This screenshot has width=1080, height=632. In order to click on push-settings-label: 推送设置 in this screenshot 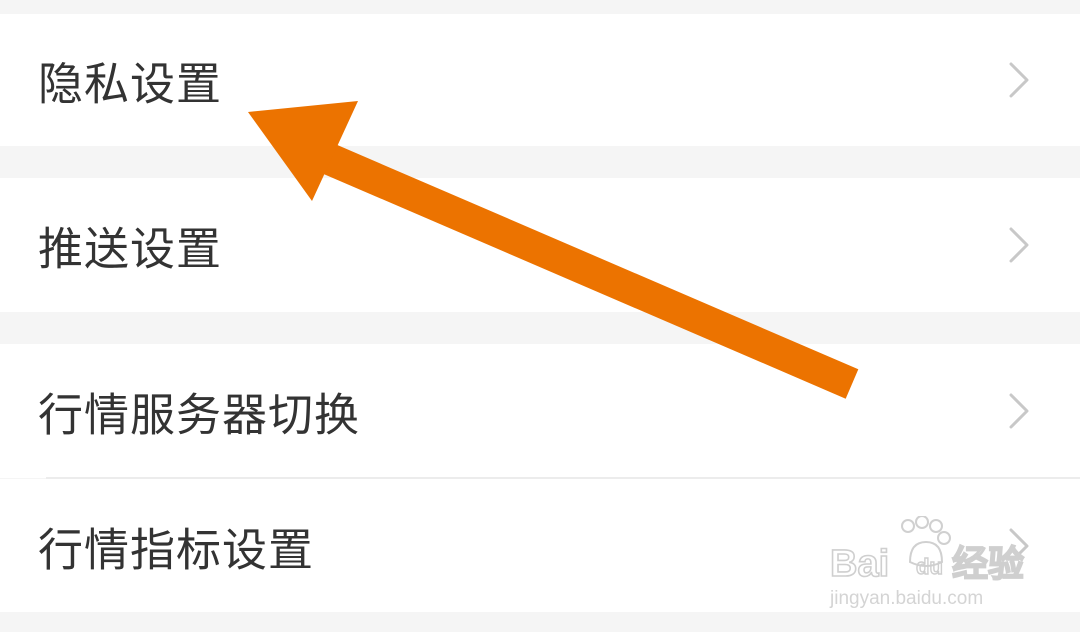, I will do `click(130, 249)`.